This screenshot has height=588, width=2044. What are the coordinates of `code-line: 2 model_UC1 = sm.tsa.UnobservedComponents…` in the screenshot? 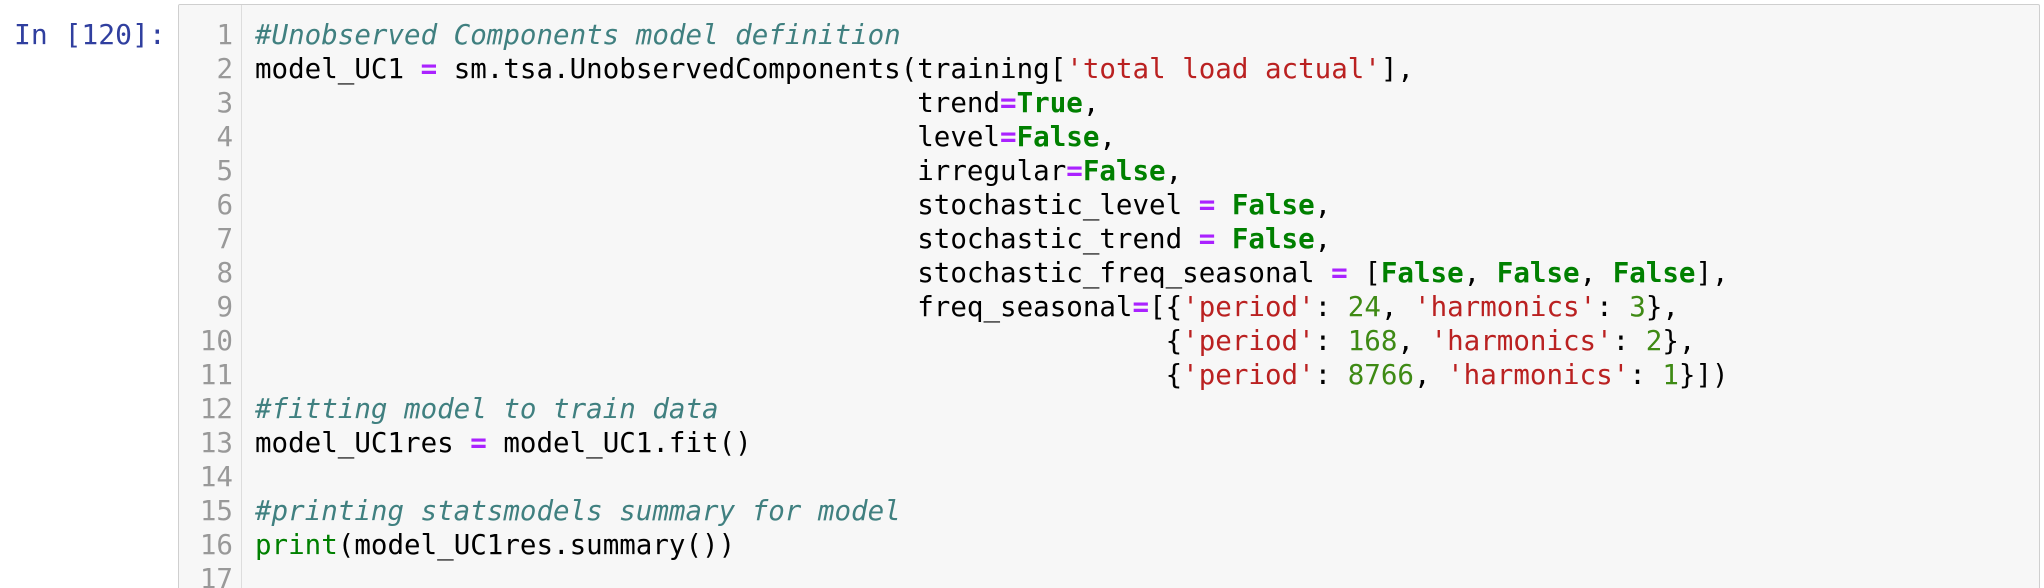 It's located at (1109, 69).